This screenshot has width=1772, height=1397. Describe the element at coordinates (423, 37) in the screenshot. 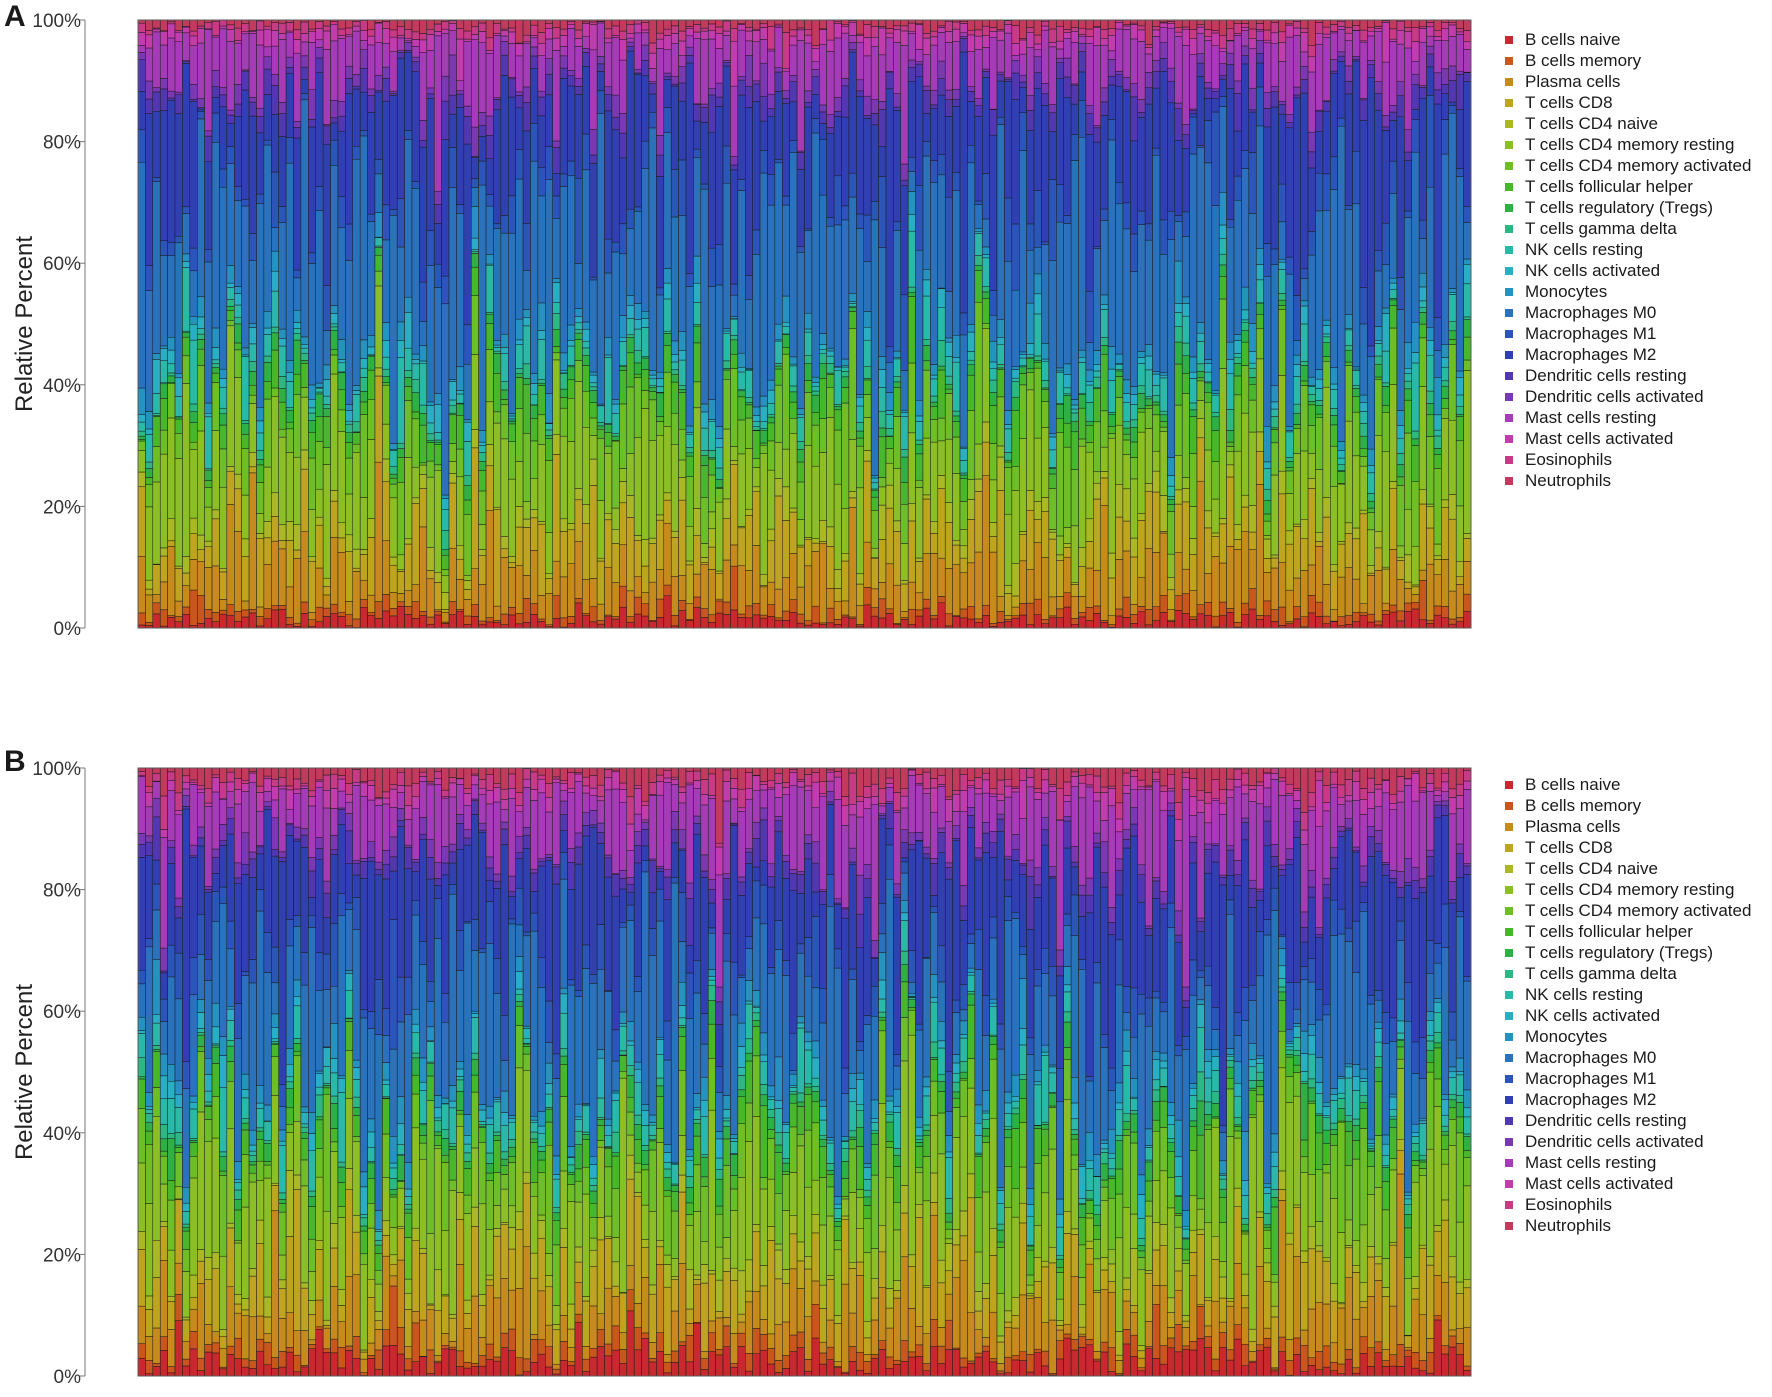

I see `bar-segment-eosinophils` at that location.